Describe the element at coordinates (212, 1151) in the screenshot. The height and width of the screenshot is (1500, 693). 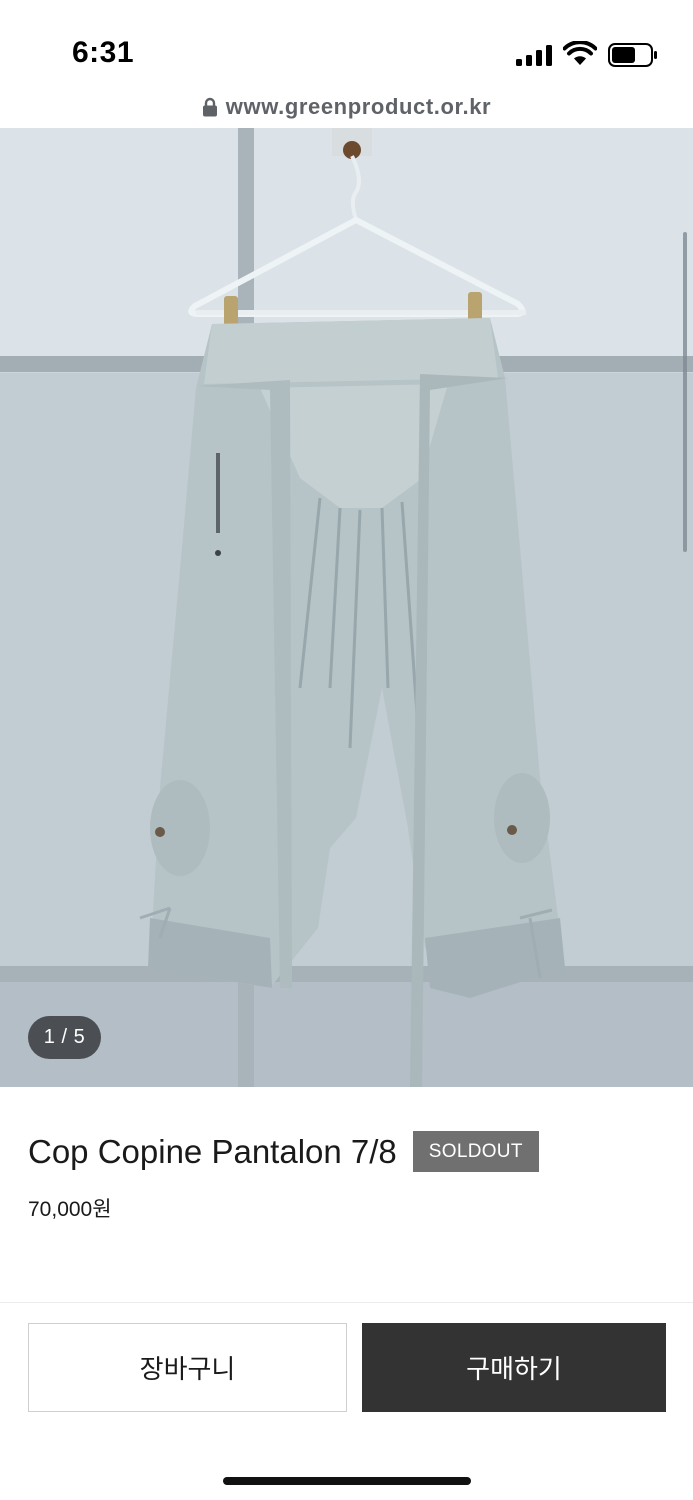
I see `product-title: Cop Copine Pantalon 7/8` at that location.